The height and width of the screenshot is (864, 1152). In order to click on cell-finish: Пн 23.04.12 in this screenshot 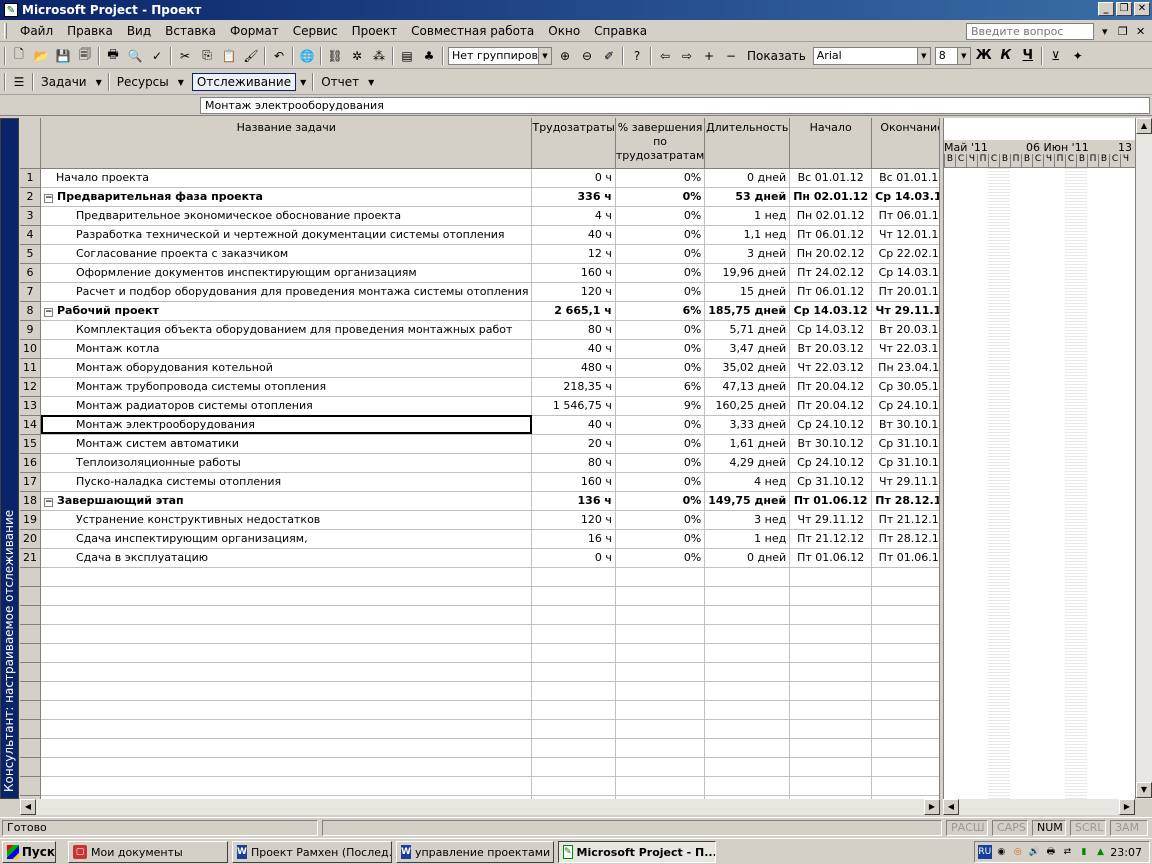, I will do `click(905, 368)`.